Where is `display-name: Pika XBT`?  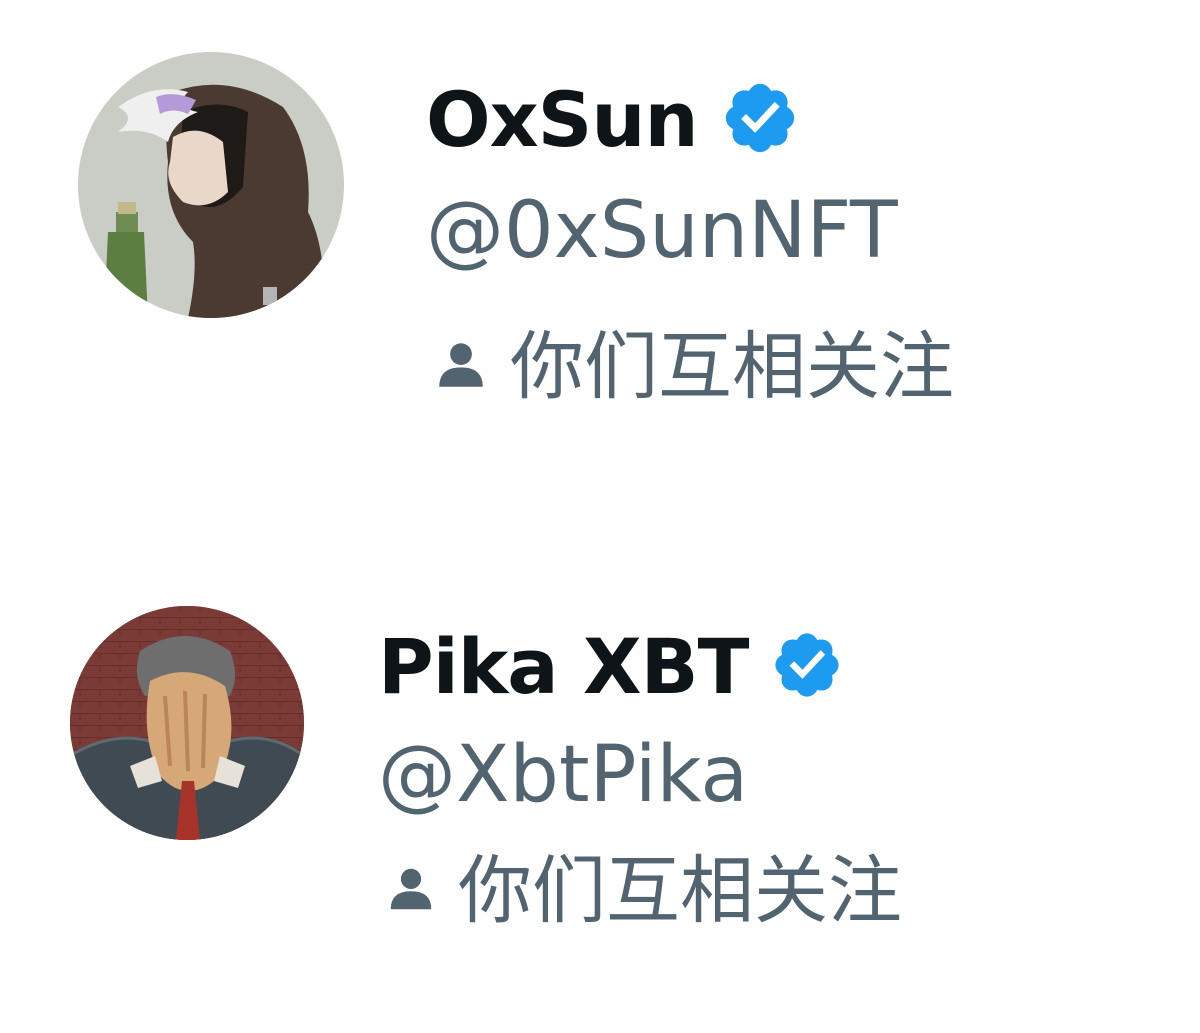
display-name: Pika XBT is located at coordinates (563, 667).